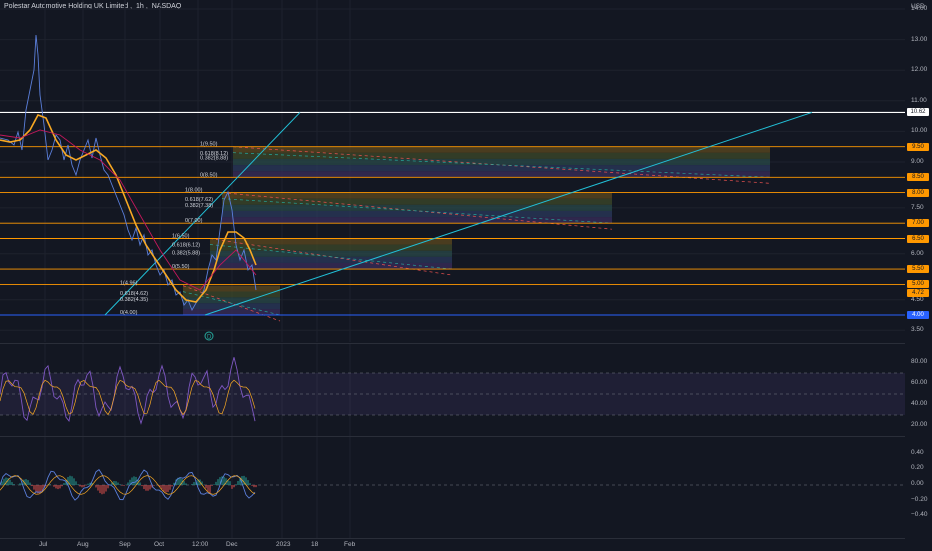  Describe the element at coordinates (919, 499) in the screenshot. I see `oscillator-axis-label: −0.20` at that location.